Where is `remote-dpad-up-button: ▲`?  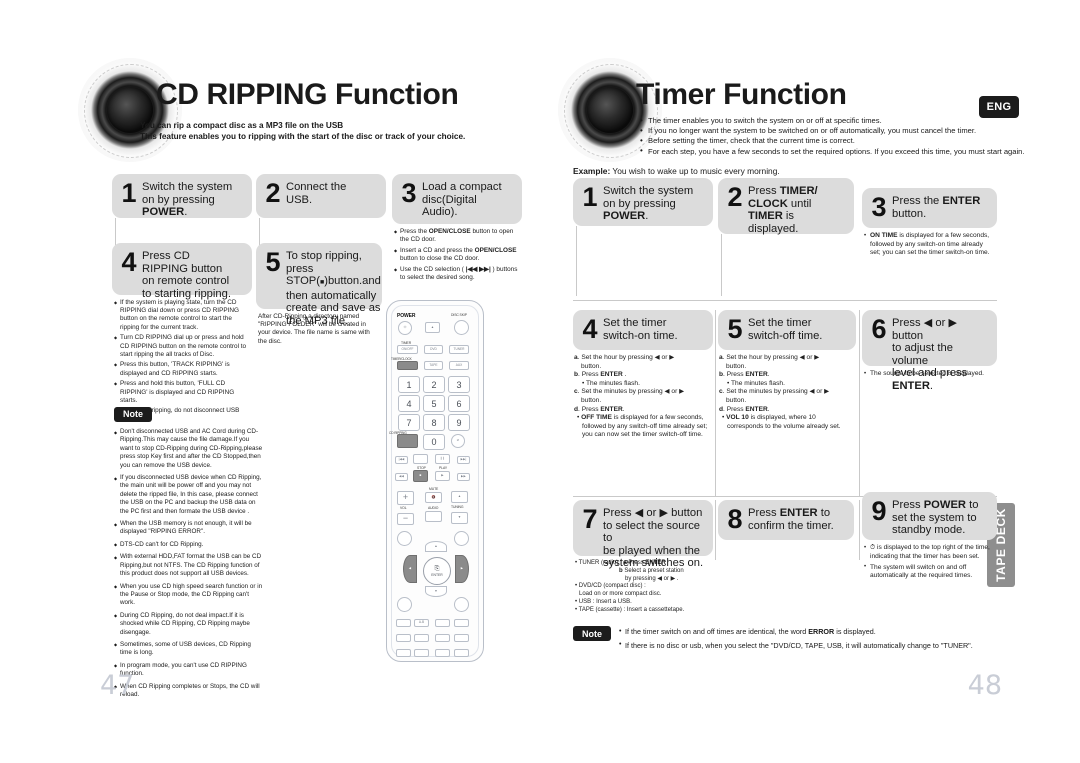
remote-dpad-up-button: ▲ is located at coordinates (436, 546).